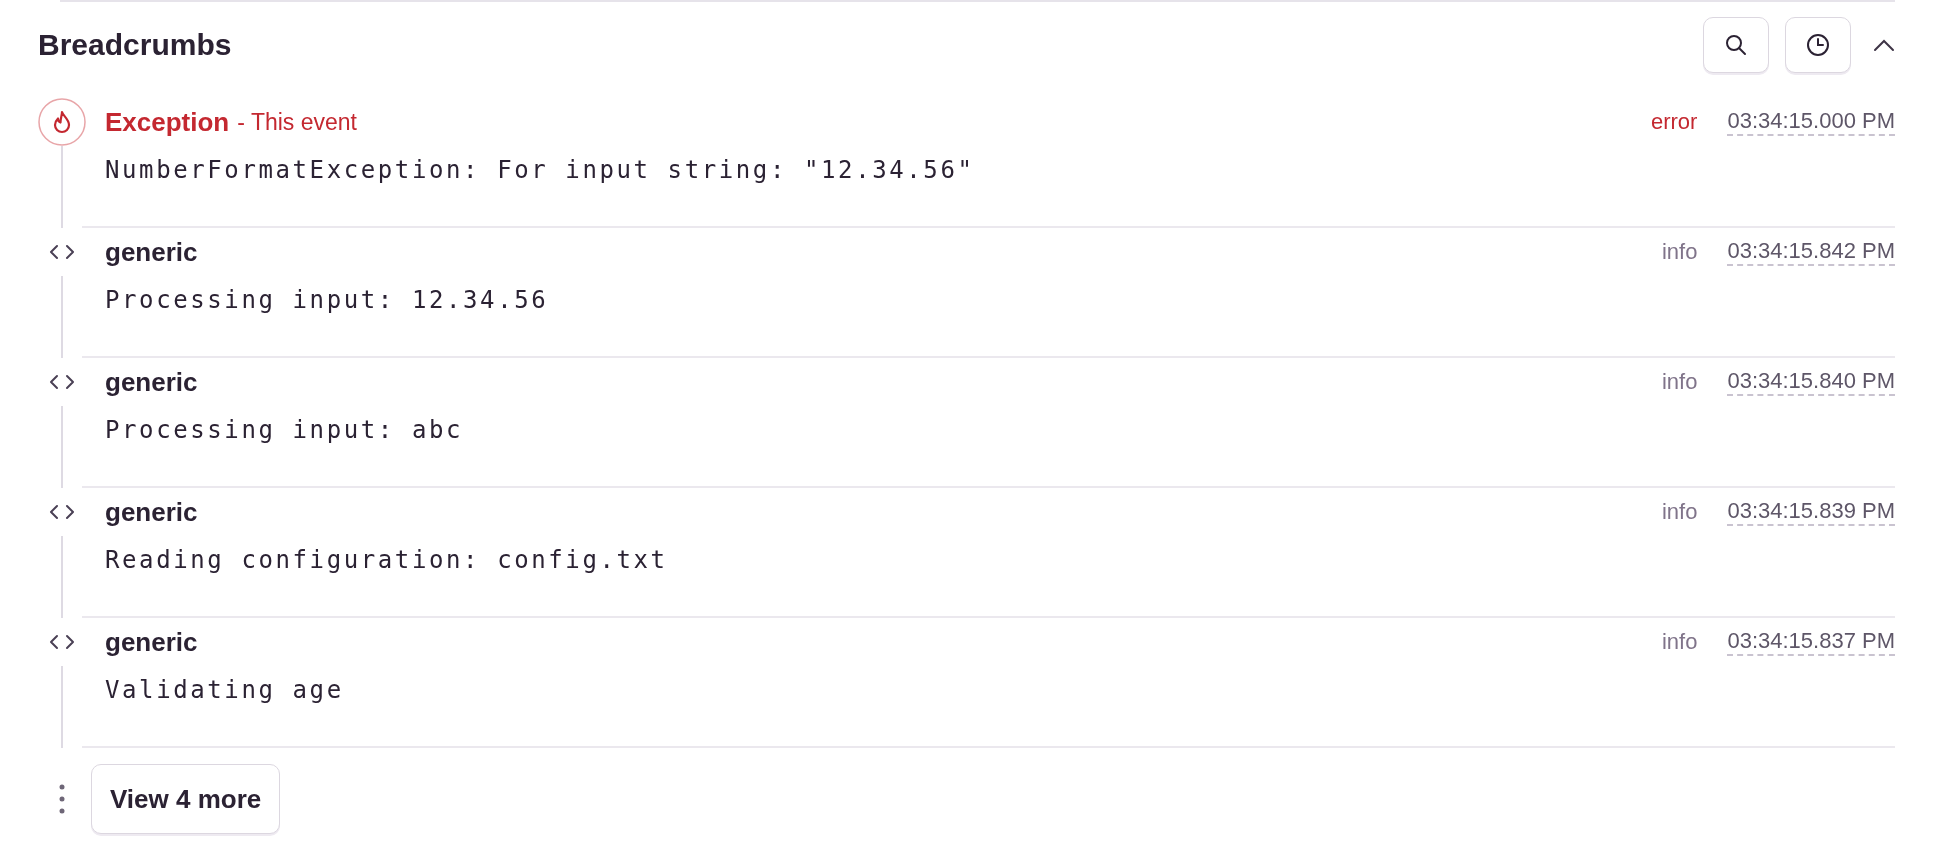 Image resolution: width=1948 pixels, height=856 pixels. Describe the element at coordinates (1811, 512) in the screenshot. I see `timestamp: 03:34:15.839 PM` at that location.